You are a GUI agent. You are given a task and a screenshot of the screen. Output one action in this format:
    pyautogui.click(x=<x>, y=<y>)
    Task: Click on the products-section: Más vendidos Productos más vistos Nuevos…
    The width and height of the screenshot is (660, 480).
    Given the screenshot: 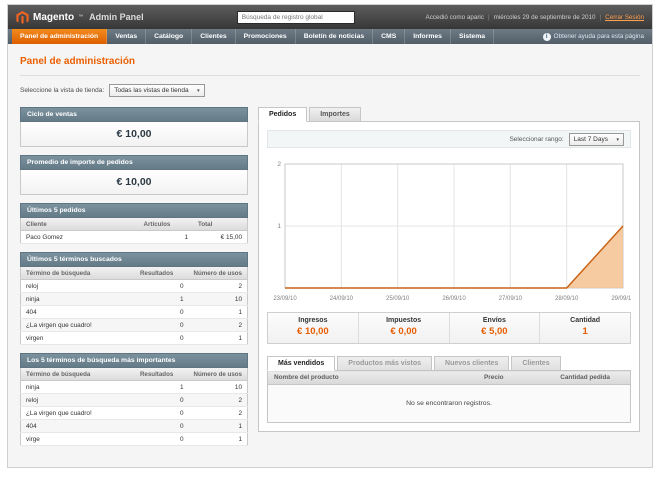 What is the action you would take?
    pyautogui.click(x=449, y=389)
    